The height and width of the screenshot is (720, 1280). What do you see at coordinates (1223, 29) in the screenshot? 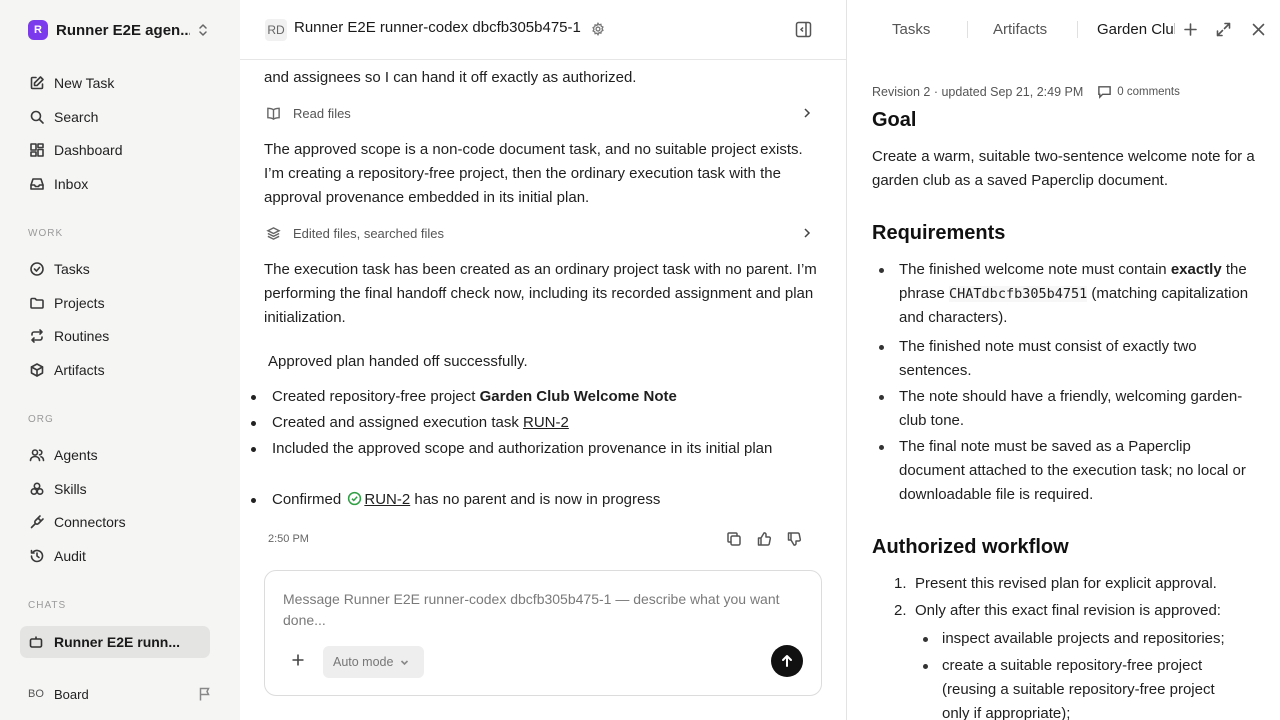
I see `expand-button` at bounding box center [1223, 29].